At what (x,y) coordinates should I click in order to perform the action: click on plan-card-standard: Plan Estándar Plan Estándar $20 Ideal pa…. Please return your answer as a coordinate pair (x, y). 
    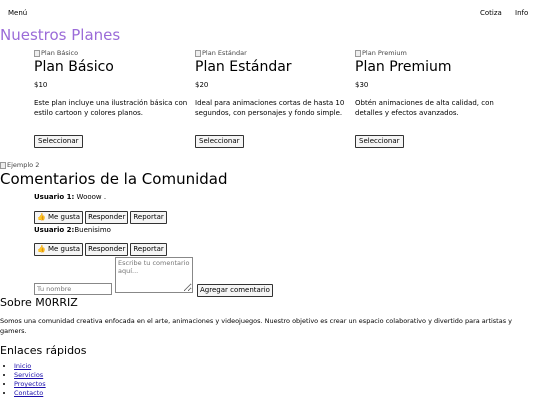
    Looking at the image, I should click on (272, 98).